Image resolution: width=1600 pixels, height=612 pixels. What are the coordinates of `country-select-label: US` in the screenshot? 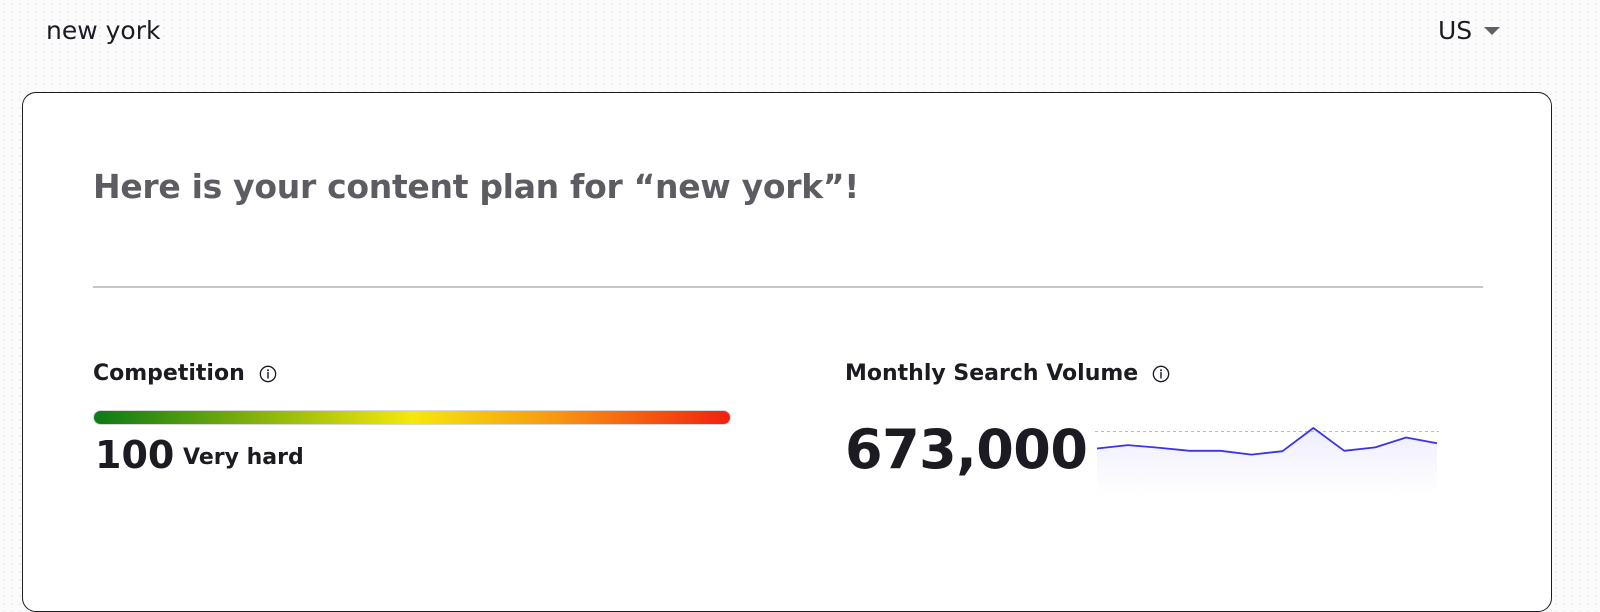 It's located at (1455, 30).